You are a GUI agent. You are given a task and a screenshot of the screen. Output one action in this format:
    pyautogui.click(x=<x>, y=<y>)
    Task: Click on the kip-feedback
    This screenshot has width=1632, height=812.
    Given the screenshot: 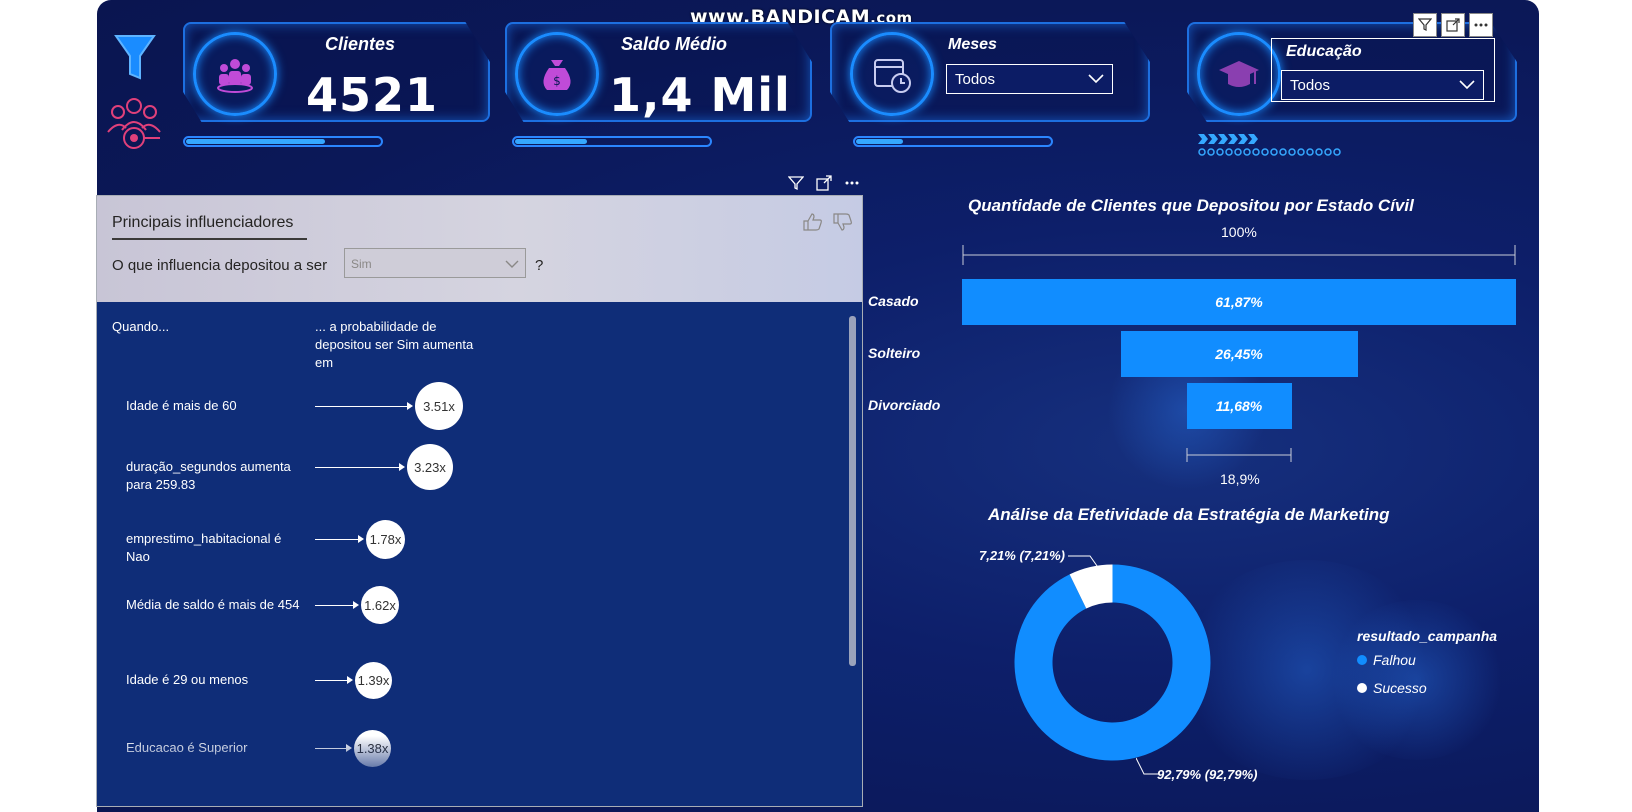 What is the action you would take?
    pyautogui.click(x=828, y=224)
    